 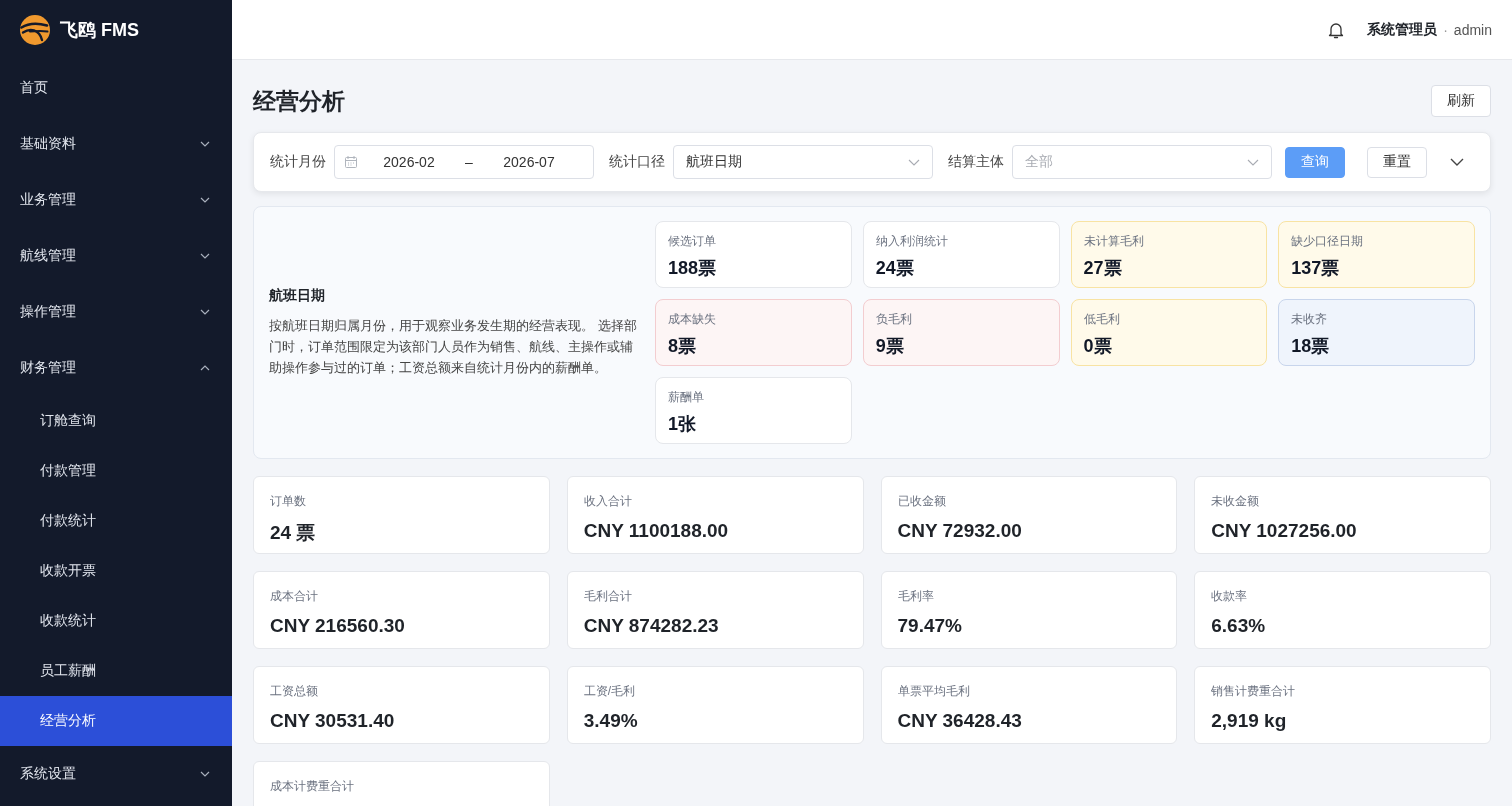 I want to click on stat-label: 未收齐, so click(x=1310, y=319).